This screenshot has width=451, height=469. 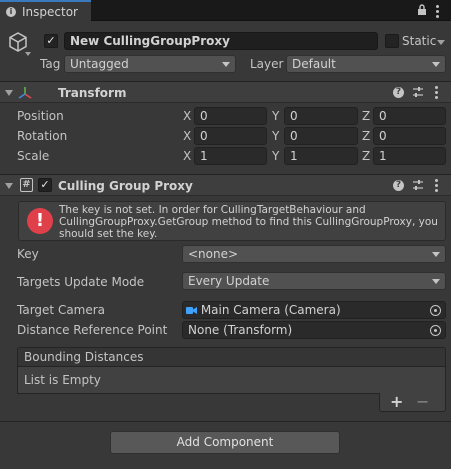 What do you see at coordinates (213, 254) in the screenshot?
I see `key-value: <none>` at bounding box center [213, 254].